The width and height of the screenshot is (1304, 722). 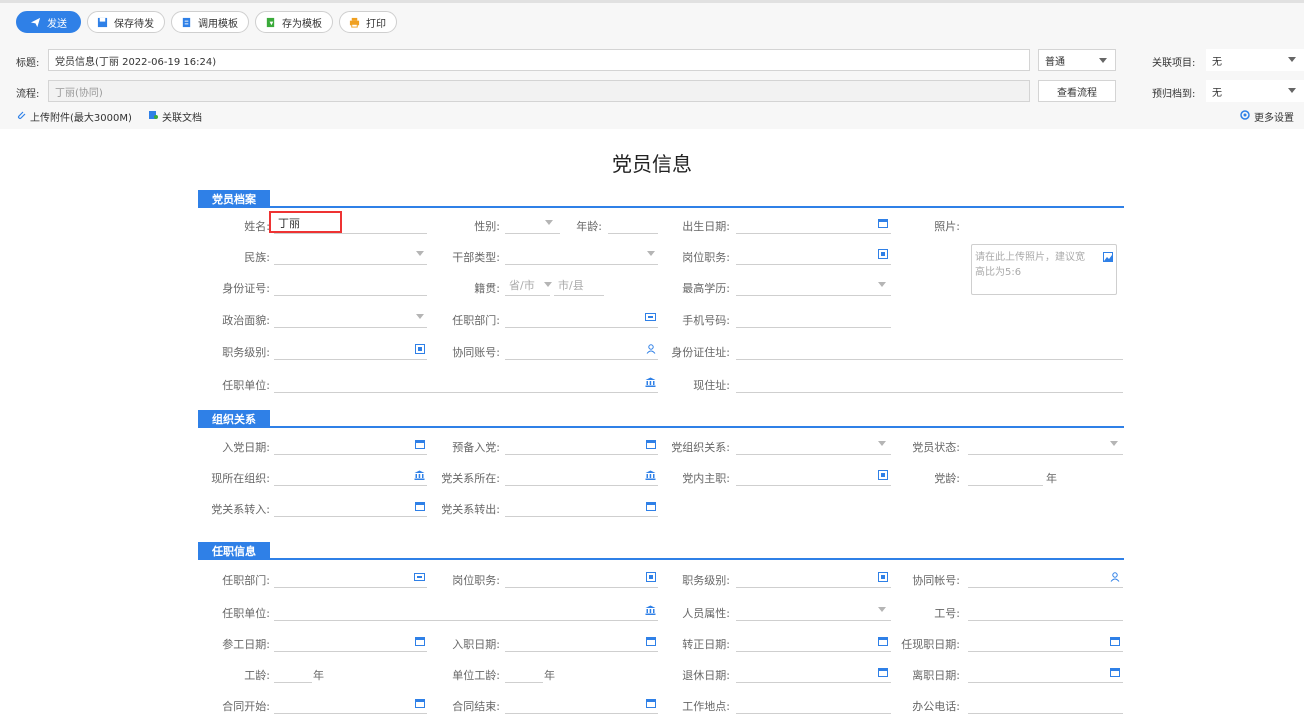 What do you see at coordinates (813, 285) in the screenshot?
I see `education-select` at bounding box center [813, 285].